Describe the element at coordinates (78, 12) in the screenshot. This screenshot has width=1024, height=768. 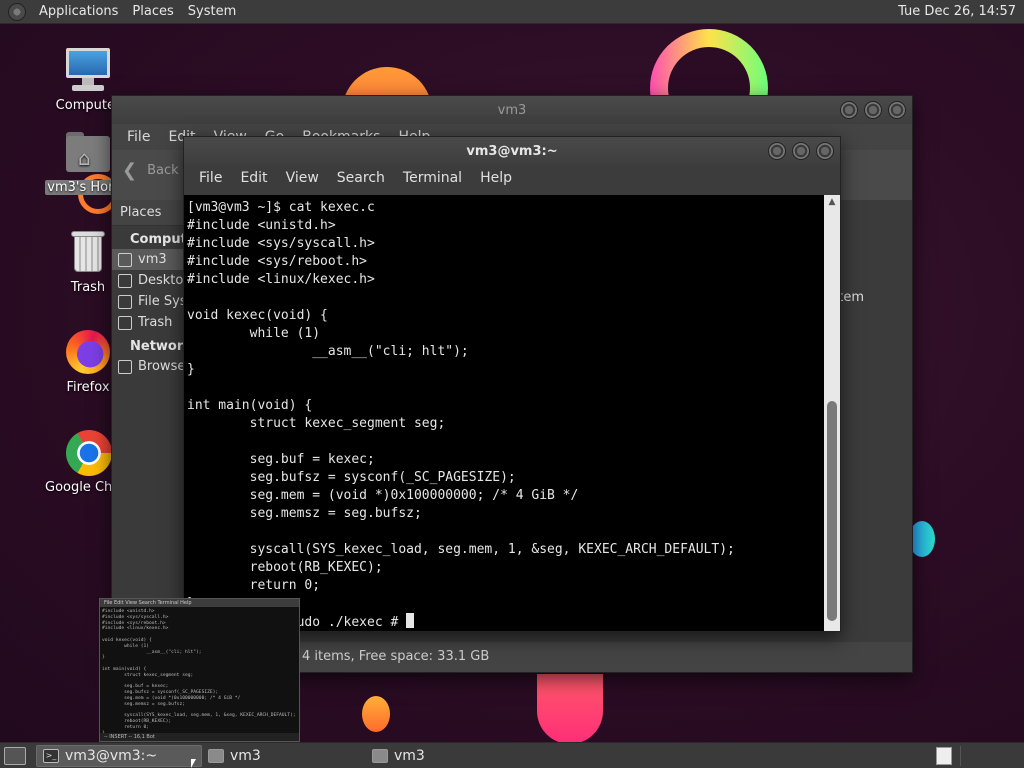
I see `menu-applications: Applications` at that location.